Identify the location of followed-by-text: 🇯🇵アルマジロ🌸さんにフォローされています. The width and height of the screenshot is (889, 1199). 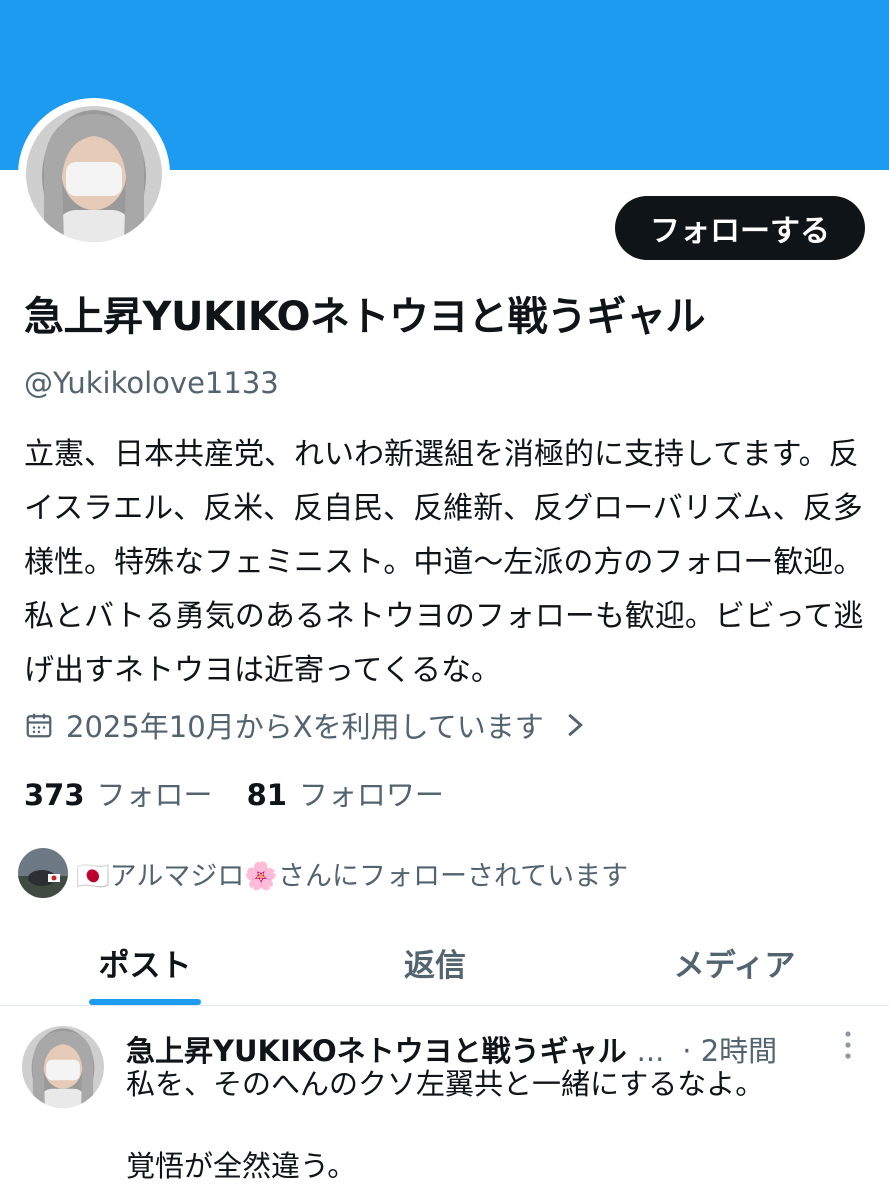
(352, 876).